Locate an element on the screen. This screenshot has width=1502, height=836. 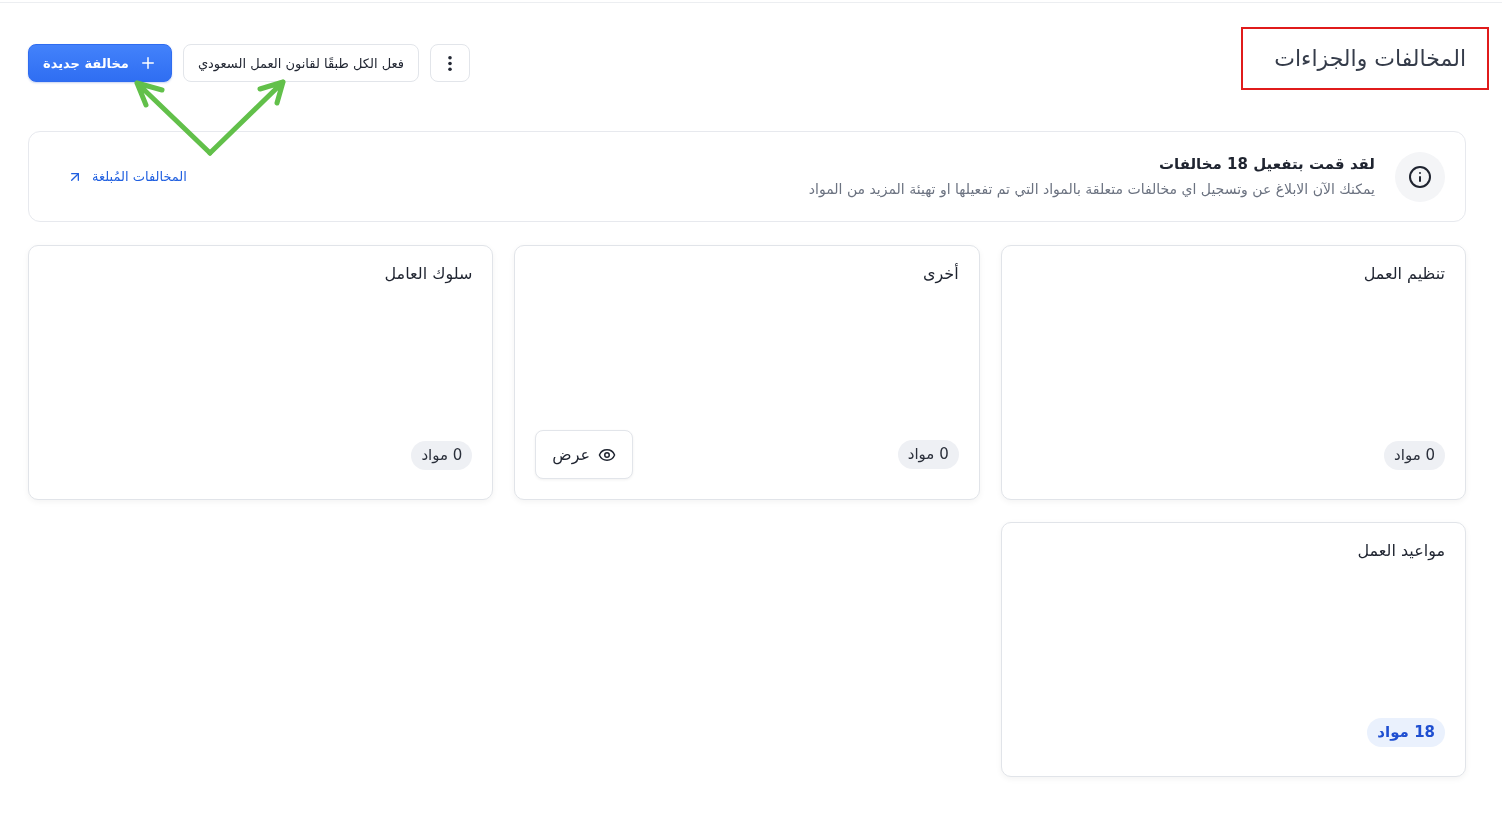
page-title: المخالفات والجزاءات is located at coordinates (1370, 58).